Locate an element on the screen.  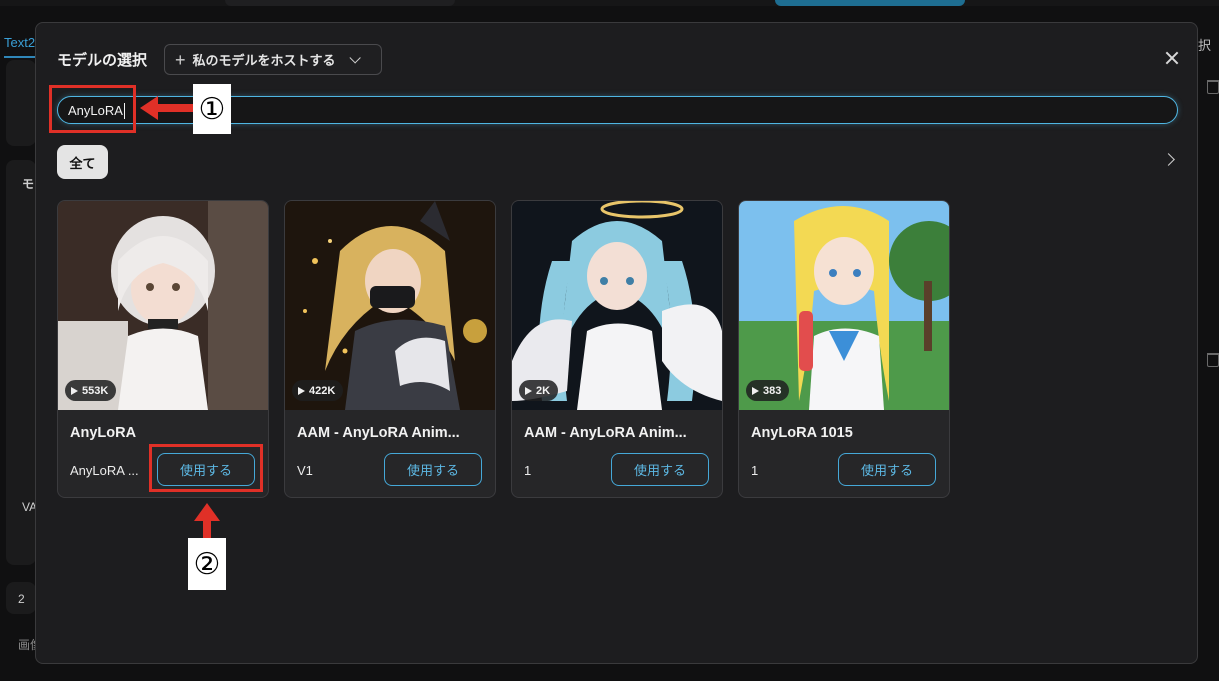
bg-label-select: 択 is located at coordinates (1205, 45).